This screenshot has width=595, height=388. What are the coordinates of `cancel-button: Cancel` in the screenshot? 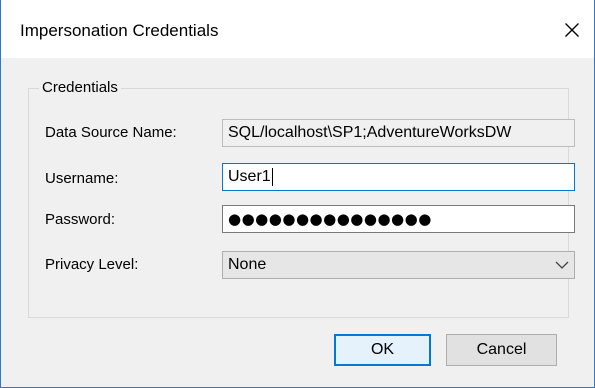 It's located at (501, 350).